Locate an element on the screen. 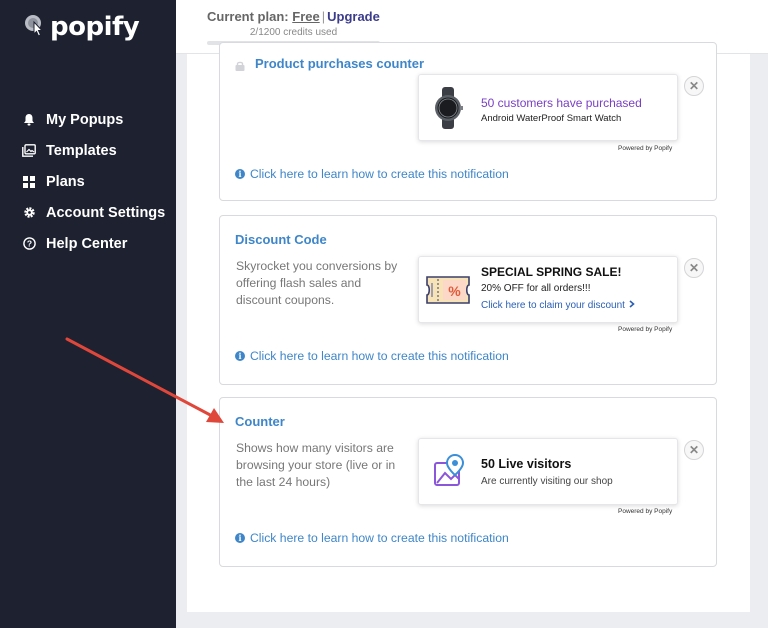 The image size is (768, 628). sidebar-item-label: Help Center is located at coordinates (87, 243).